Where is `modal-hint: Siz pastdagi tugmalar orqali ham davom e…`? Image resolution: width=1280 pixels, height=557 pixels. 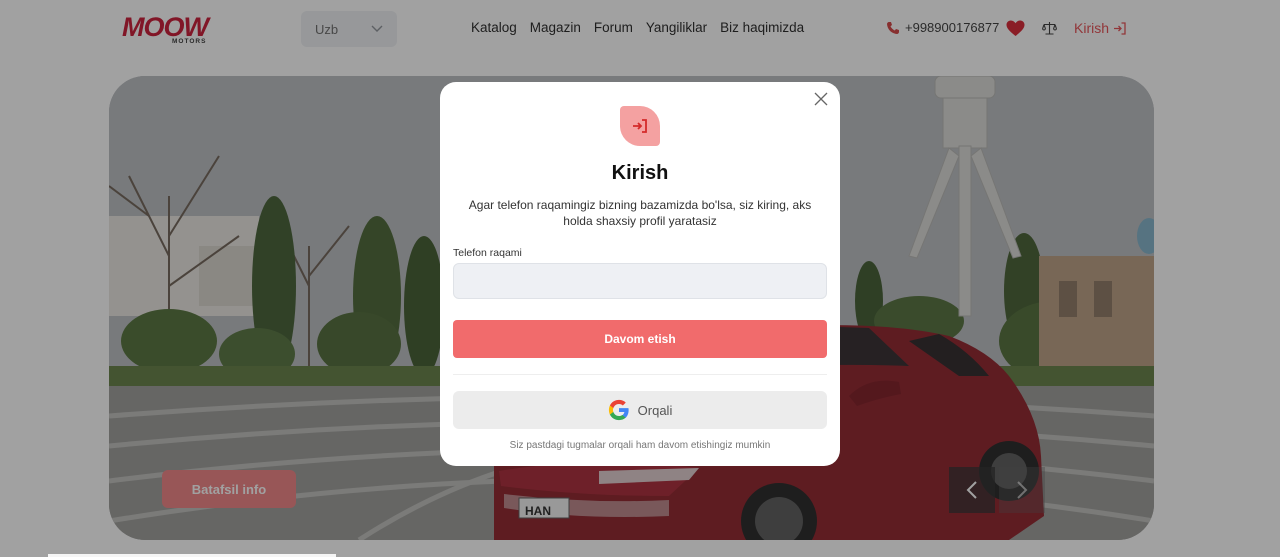
modal-hint: Siz pastdagi tugmalar orqali ham davom e… is located at coordinates (640, 445).